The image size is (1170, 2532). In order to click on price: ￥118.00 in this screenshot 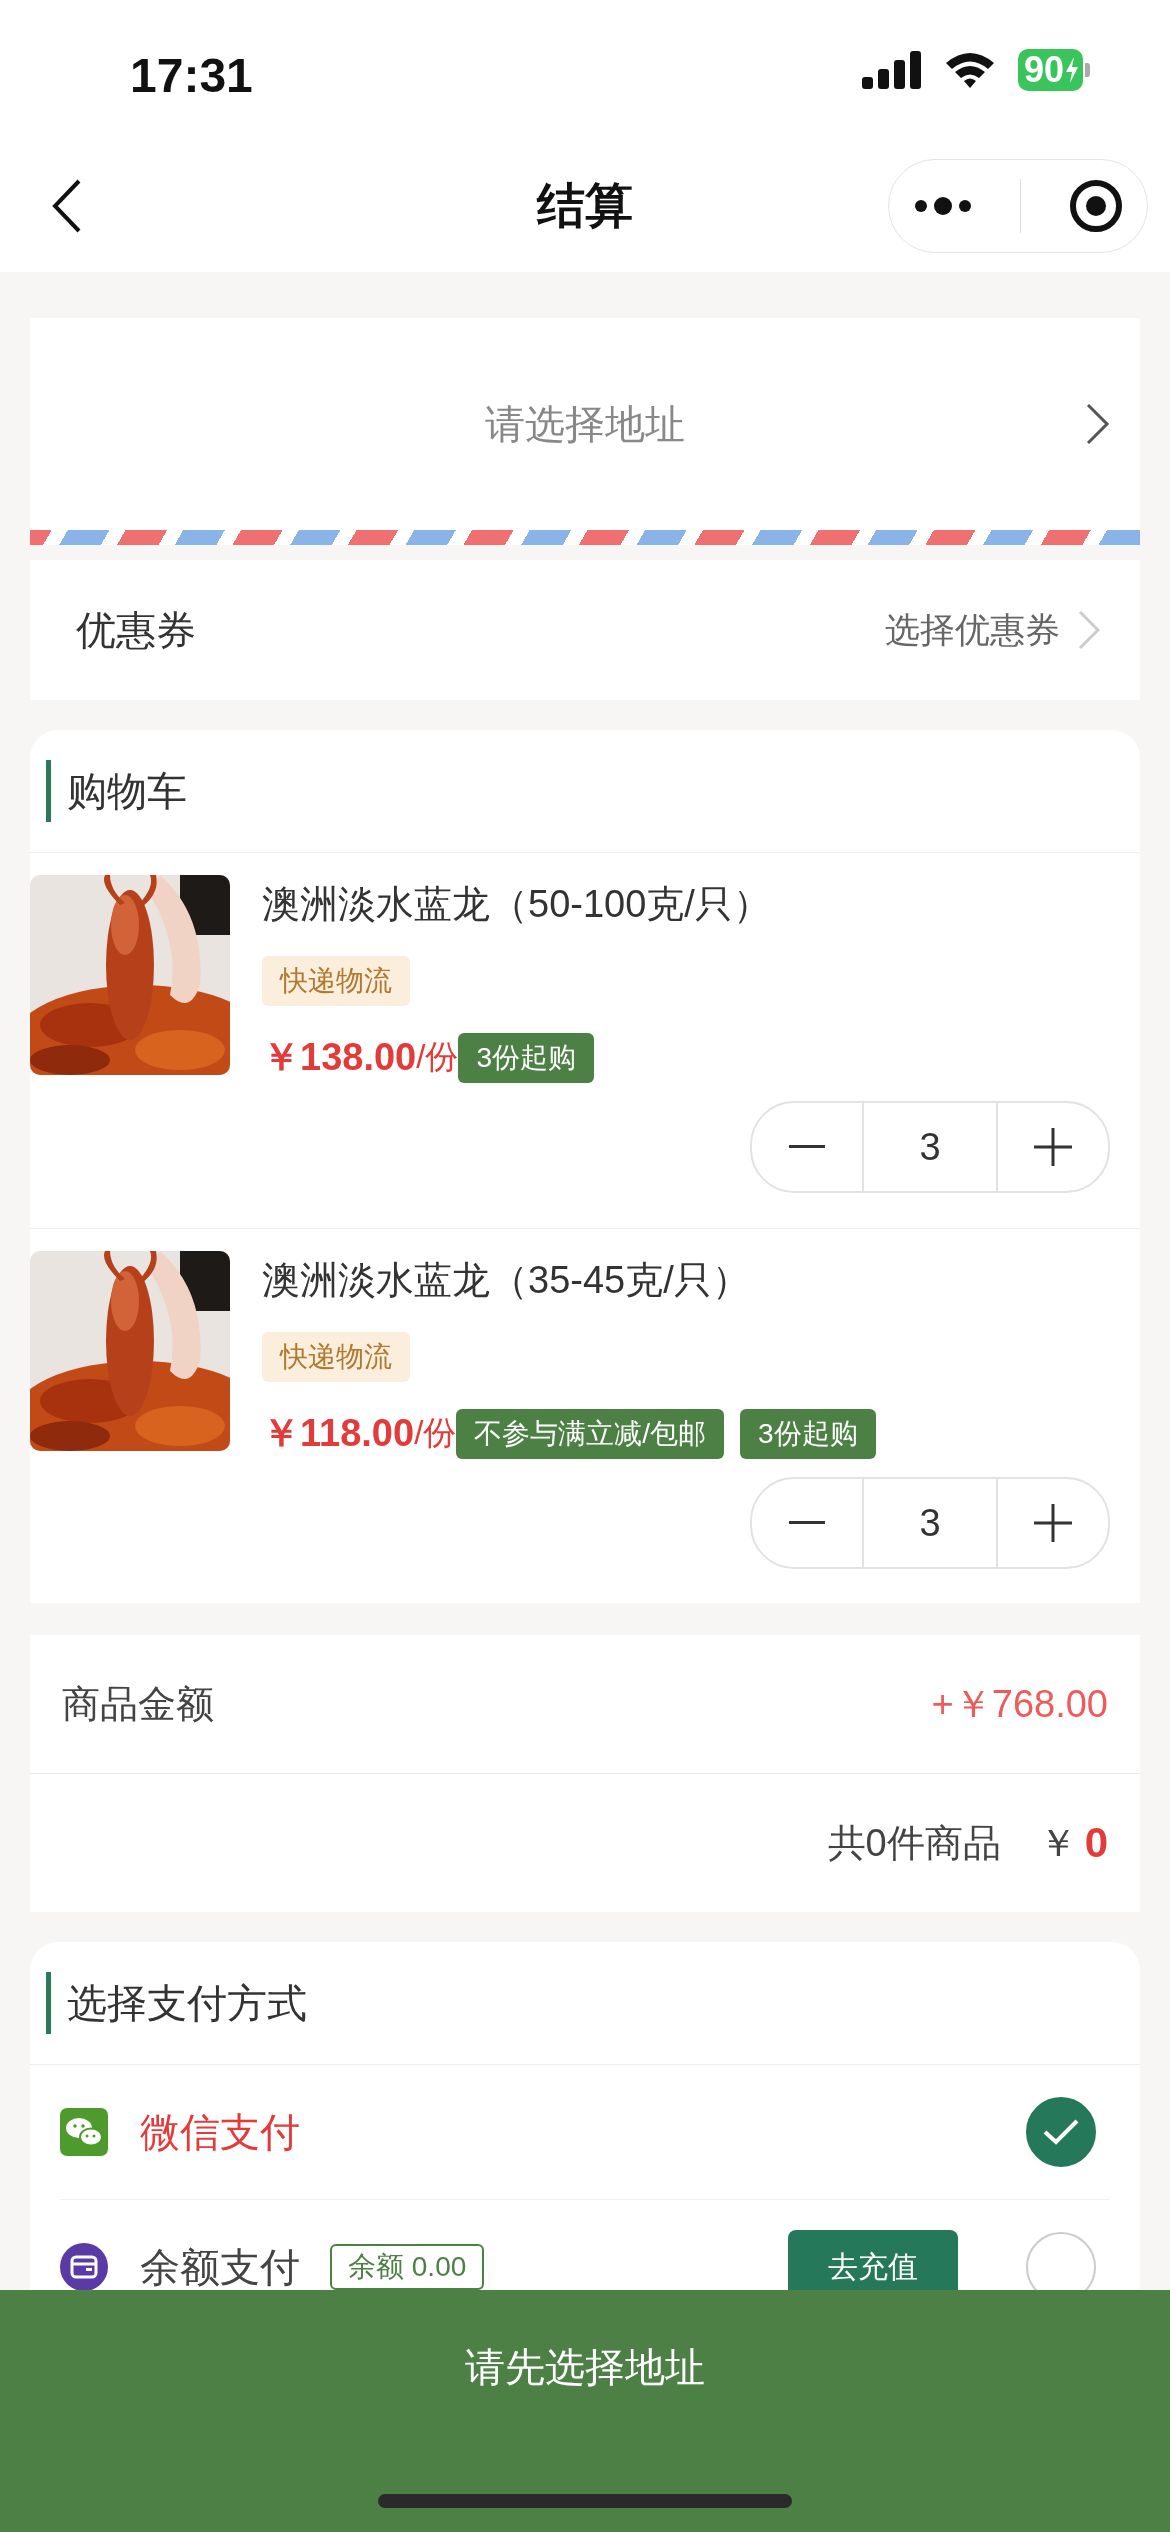, I will do `click(338, 1433)`.